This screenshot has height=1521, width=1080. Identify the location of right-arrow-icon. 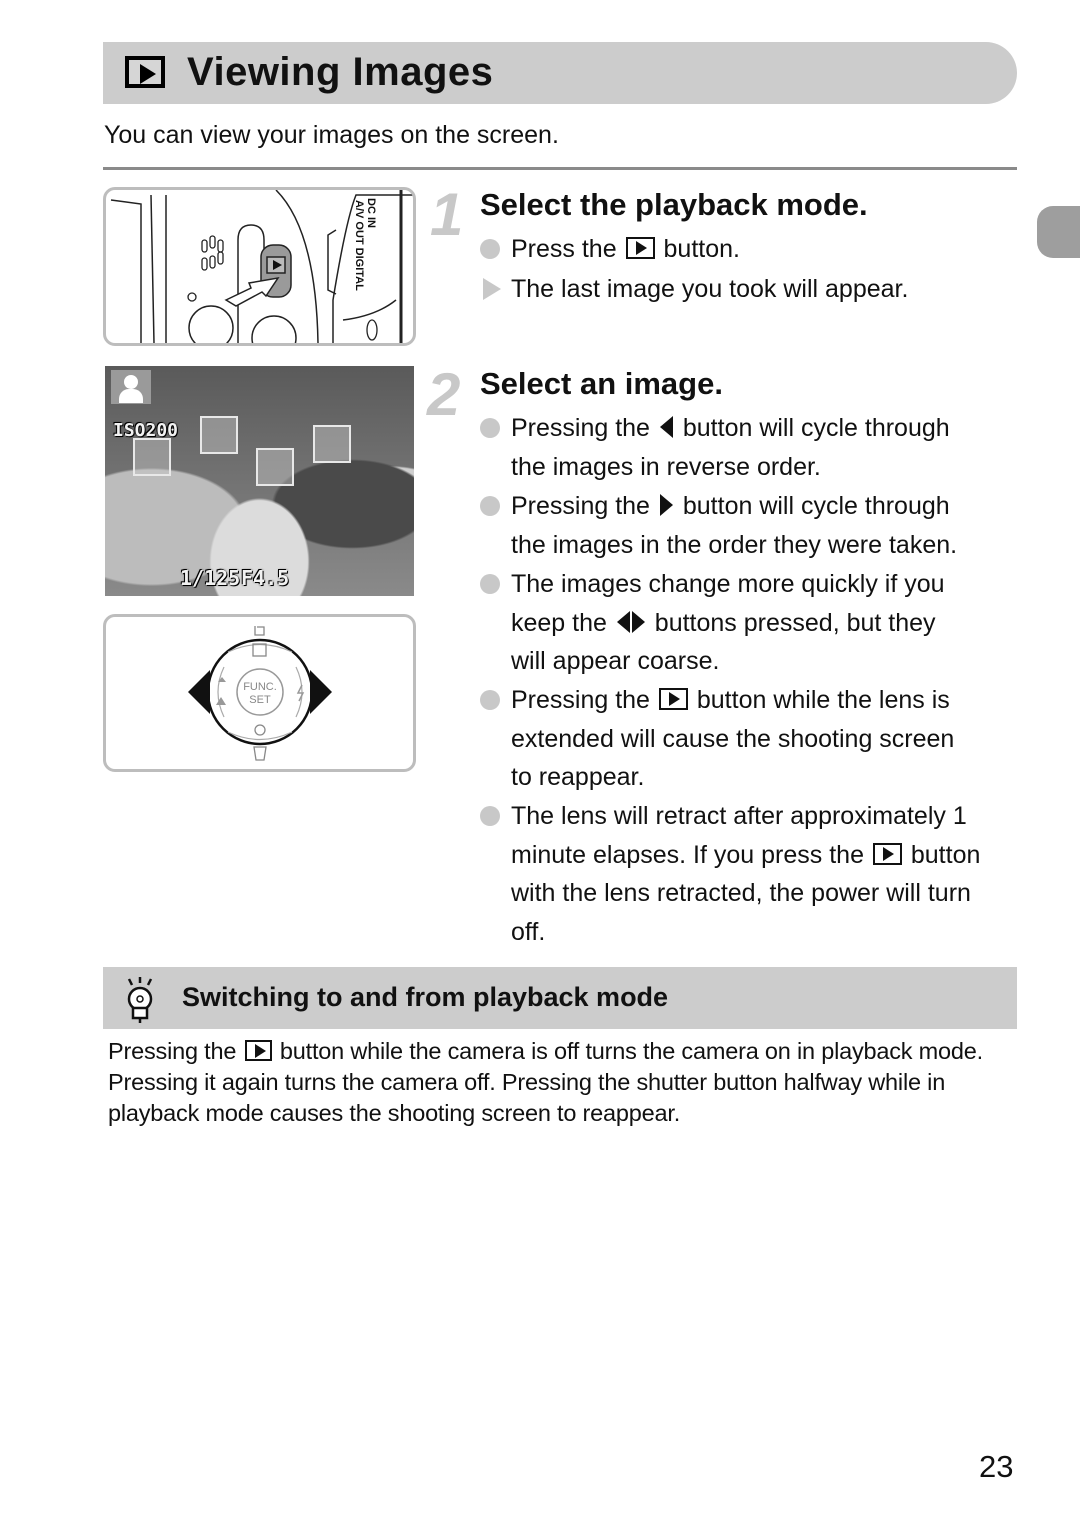
(321, 692).